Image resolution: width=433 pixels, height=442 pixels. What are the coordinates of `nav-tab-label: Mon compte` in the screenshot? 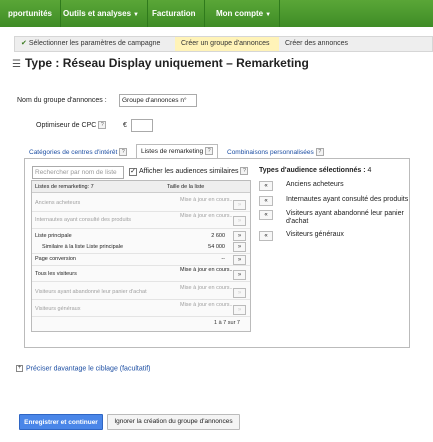 It's located at (240, 13).